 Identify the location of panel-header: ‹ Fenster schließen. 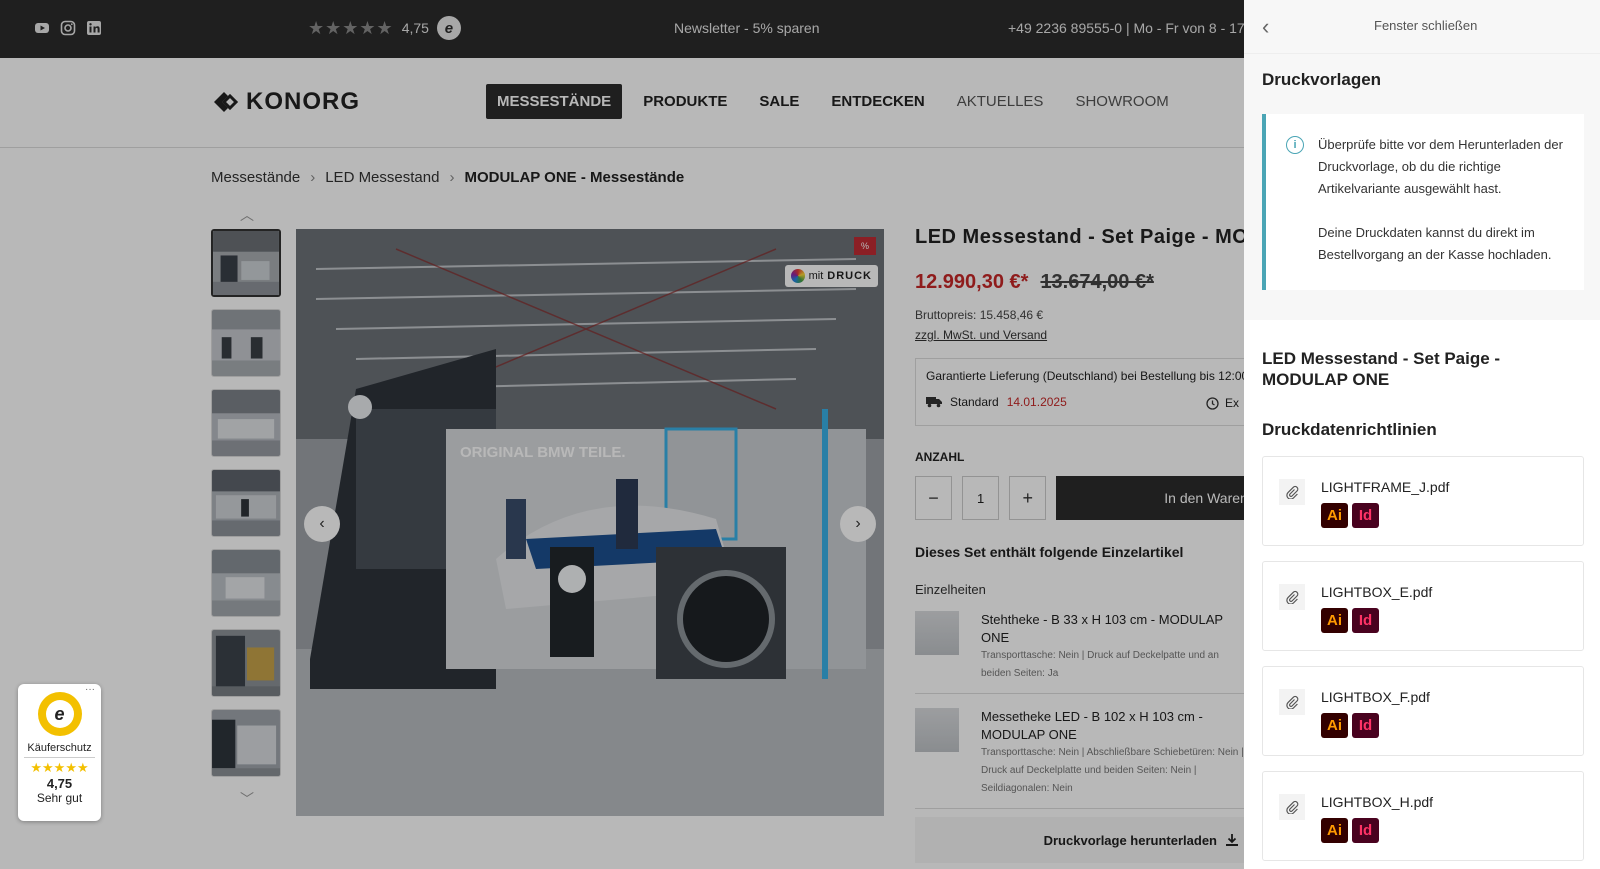
(1422, 27).